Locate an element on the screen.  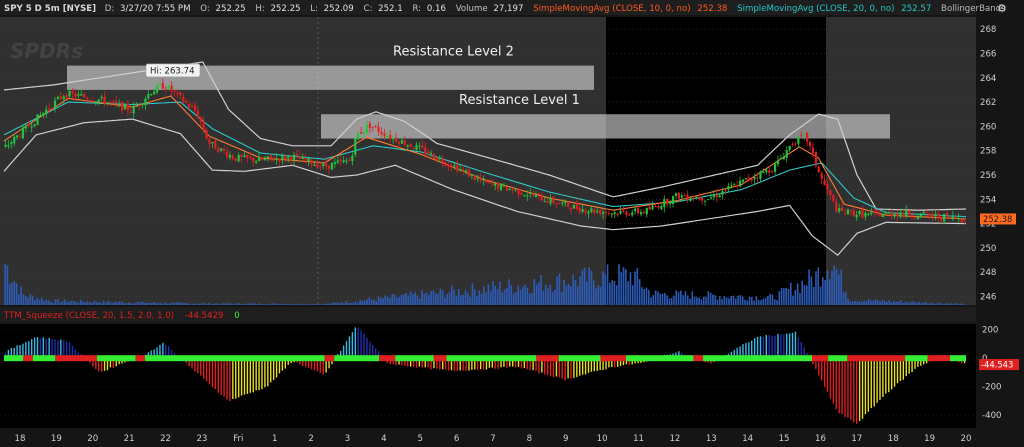
field-date-label: D: is located at coordinates (110, 9).